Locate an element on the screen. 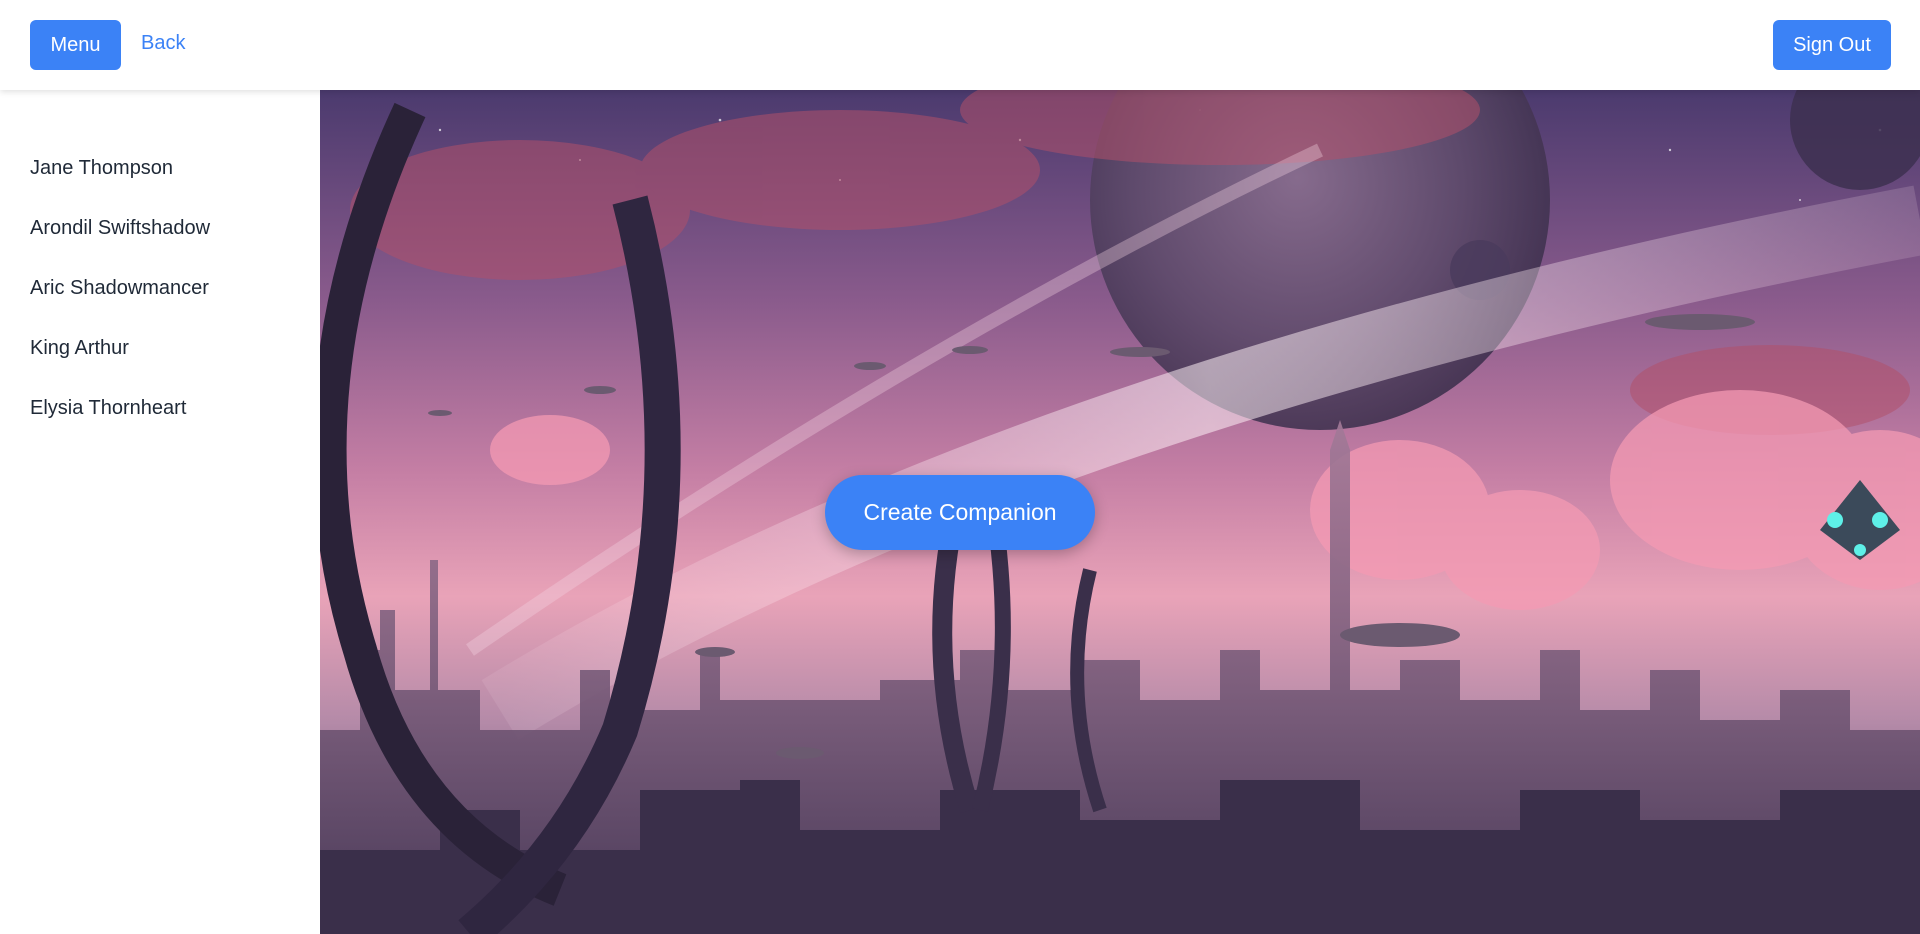  menu-button: Menu is located at coordinates (75, 45).